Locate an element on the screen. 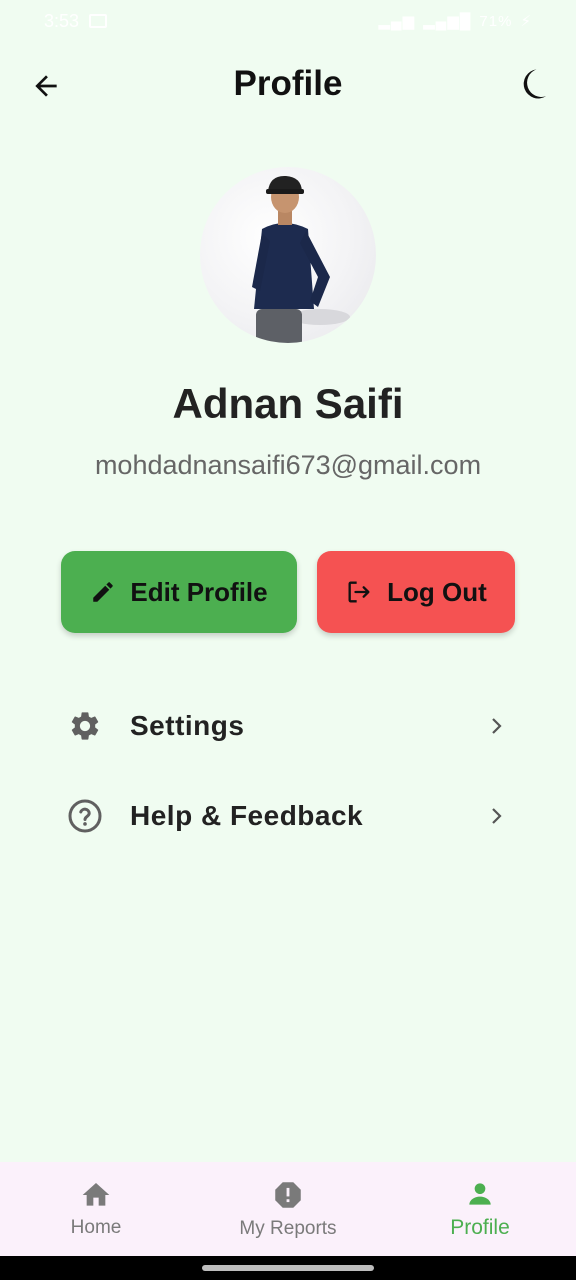  nav-home-label: Home is located at coordinates (96, 1227).